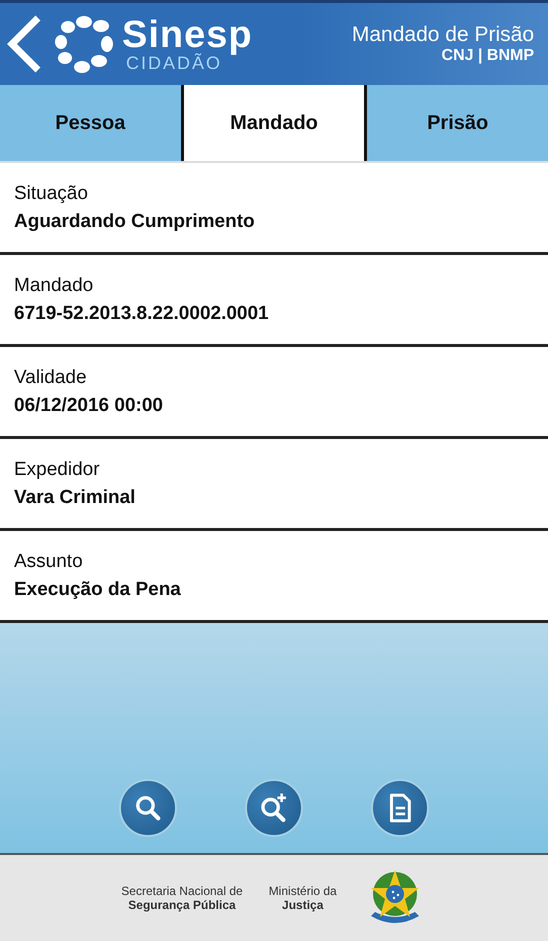  I want to click on field-label: Expedidor, so click(57, 469).